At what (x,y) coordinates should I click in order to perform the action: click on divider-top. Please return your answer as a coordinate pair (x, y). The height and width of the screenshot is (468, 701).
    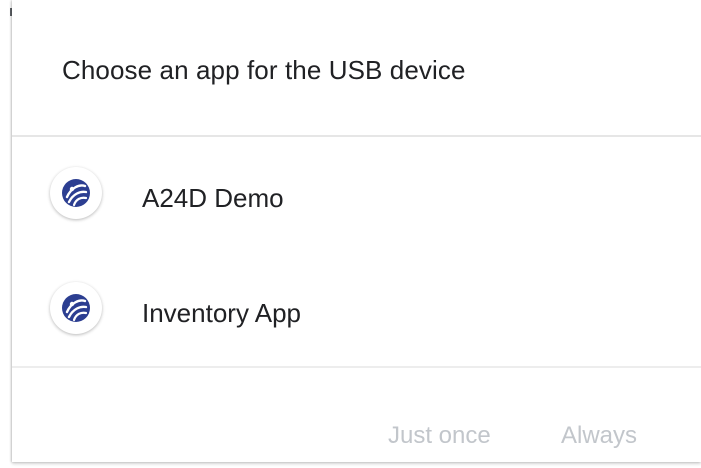
    Looking at the image, I should click on (356, 136).